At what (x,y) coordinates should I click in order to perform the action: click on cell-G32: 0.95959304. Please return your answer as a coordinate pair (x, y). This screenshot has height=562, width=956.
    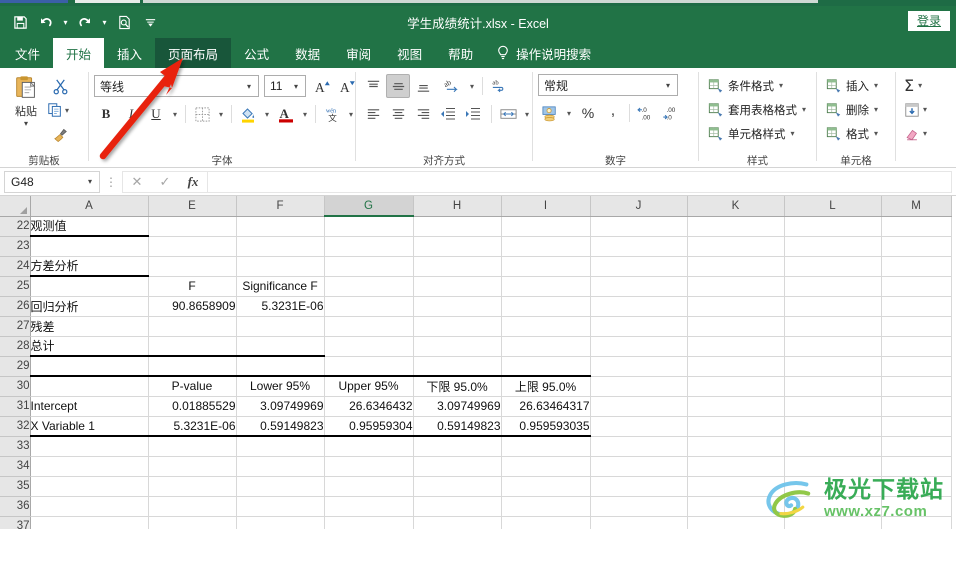
    Looking at the image, I should click on (369, 426).